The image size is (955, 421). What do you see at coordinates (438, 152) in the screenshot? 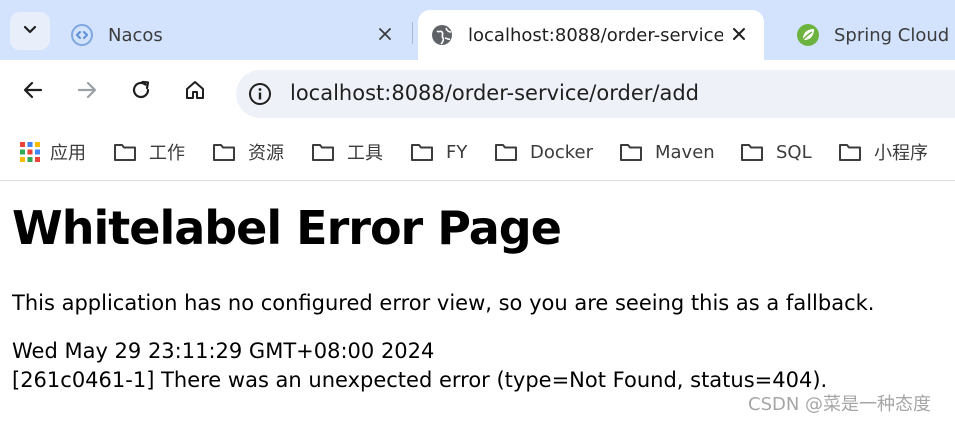
I see `bookmark-folder-fy: FY` at bounding box center [438, 152].